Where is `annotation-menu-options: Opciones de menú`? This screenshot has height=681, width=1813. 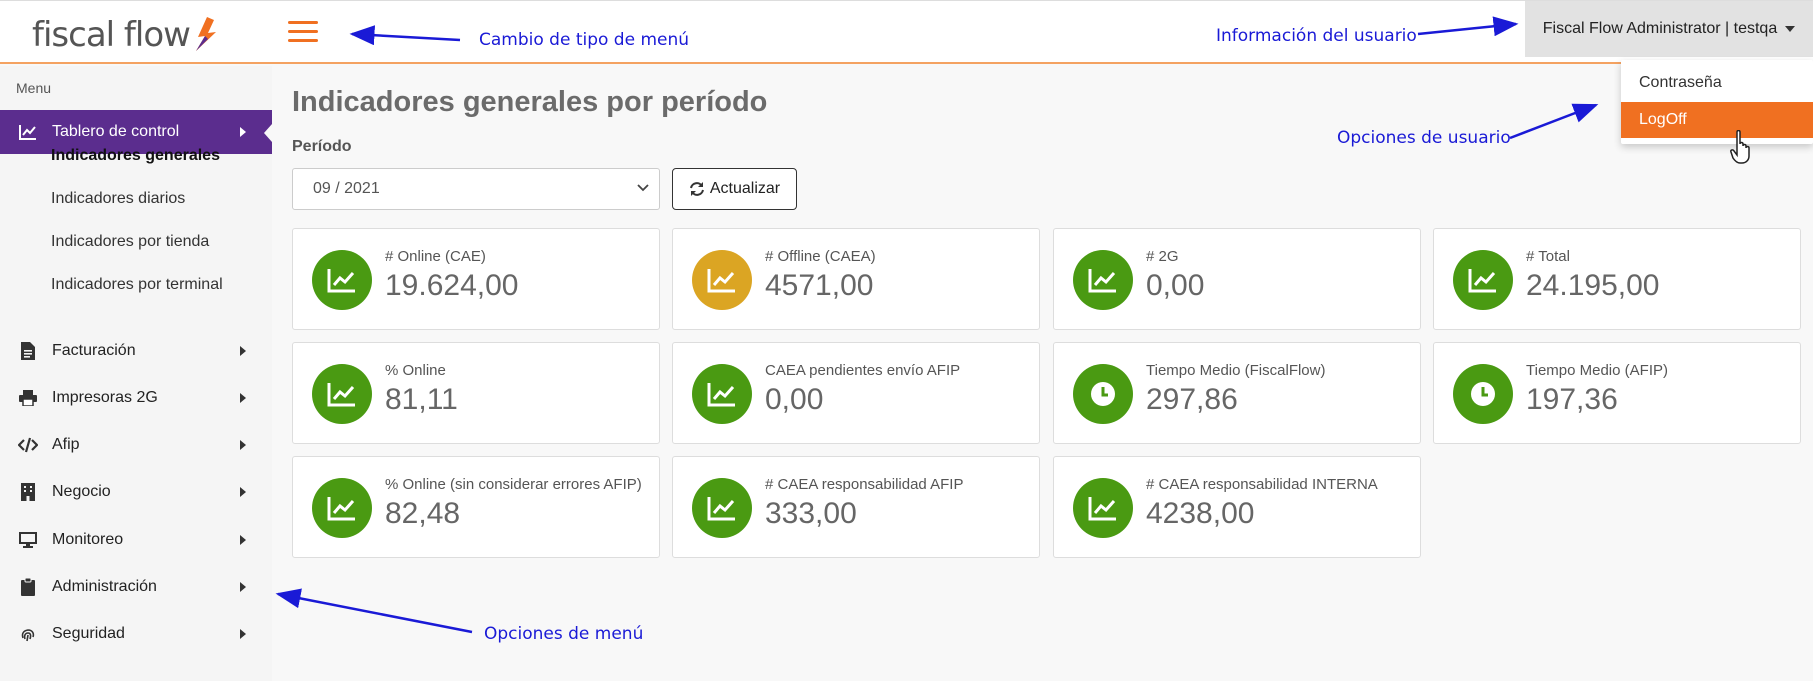 annotation-menu-options: Opciones de menú is located at coordinates (564, 634).